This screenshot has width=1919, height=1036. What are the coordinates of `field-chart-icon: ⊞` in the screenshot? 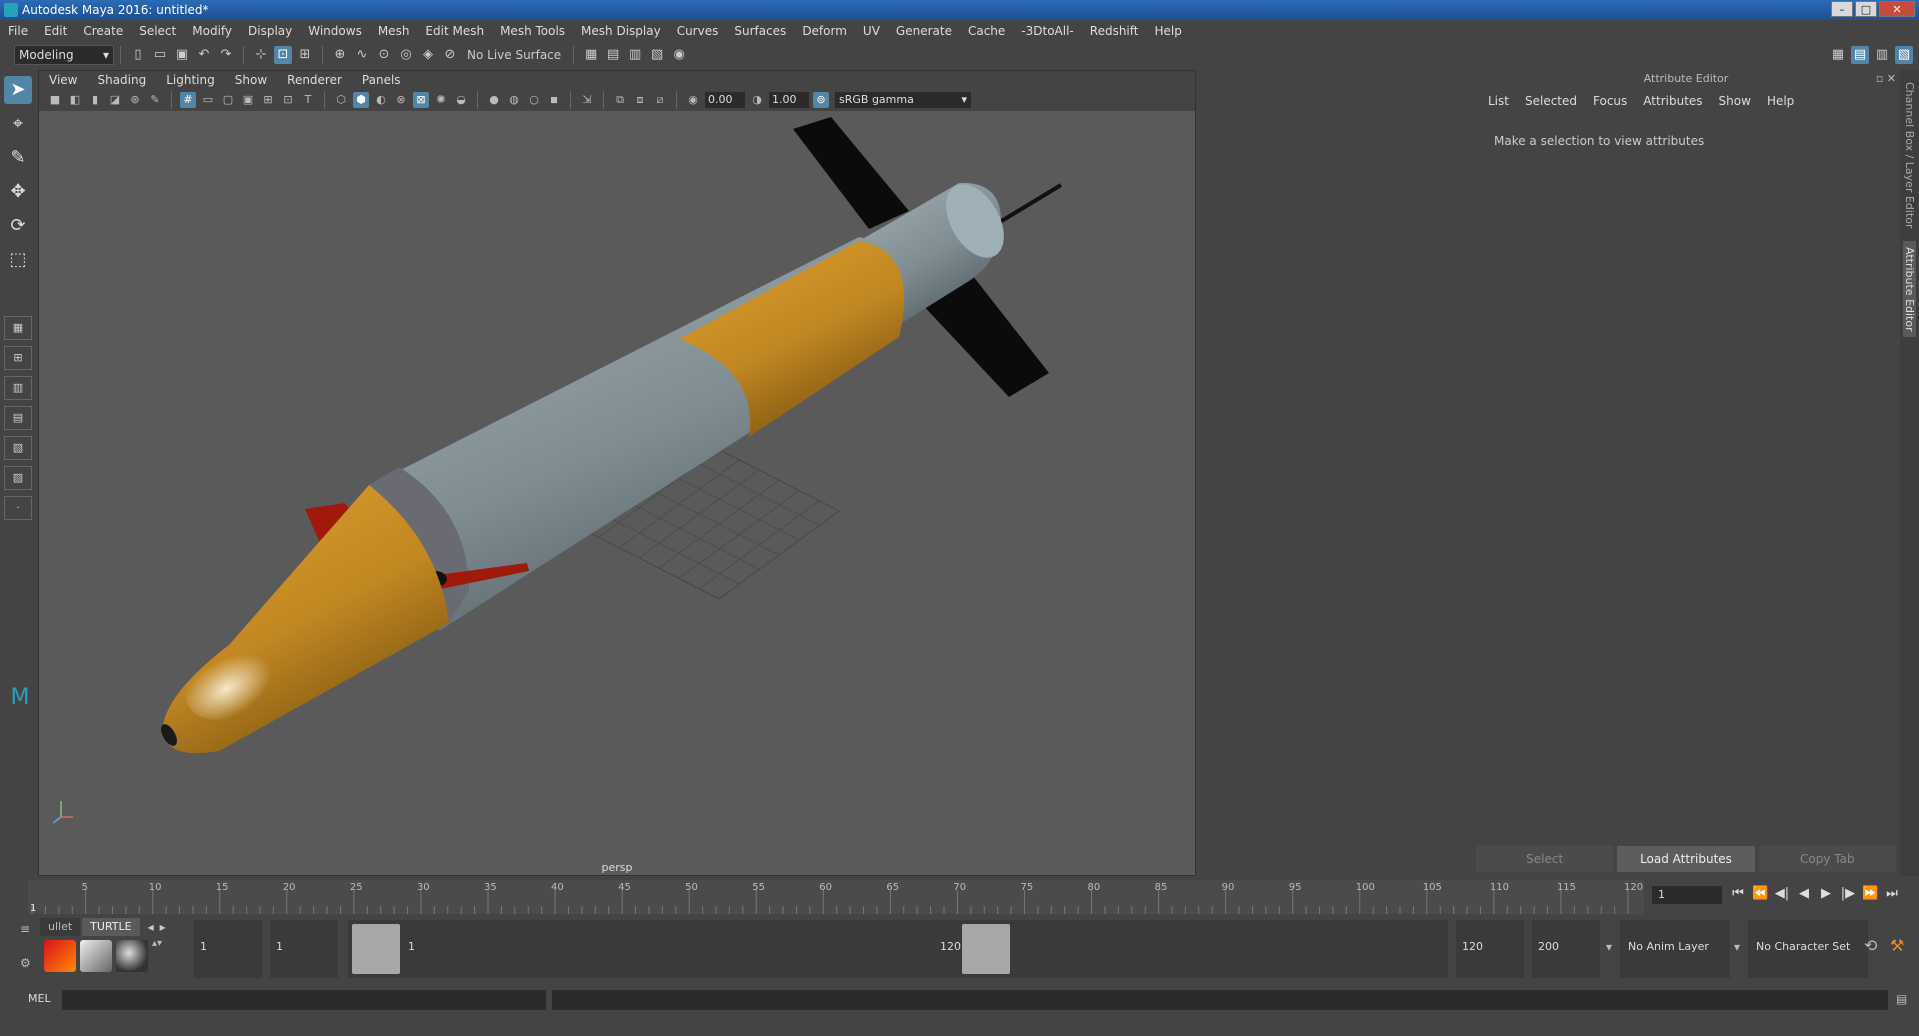 It's located at (268, 100).